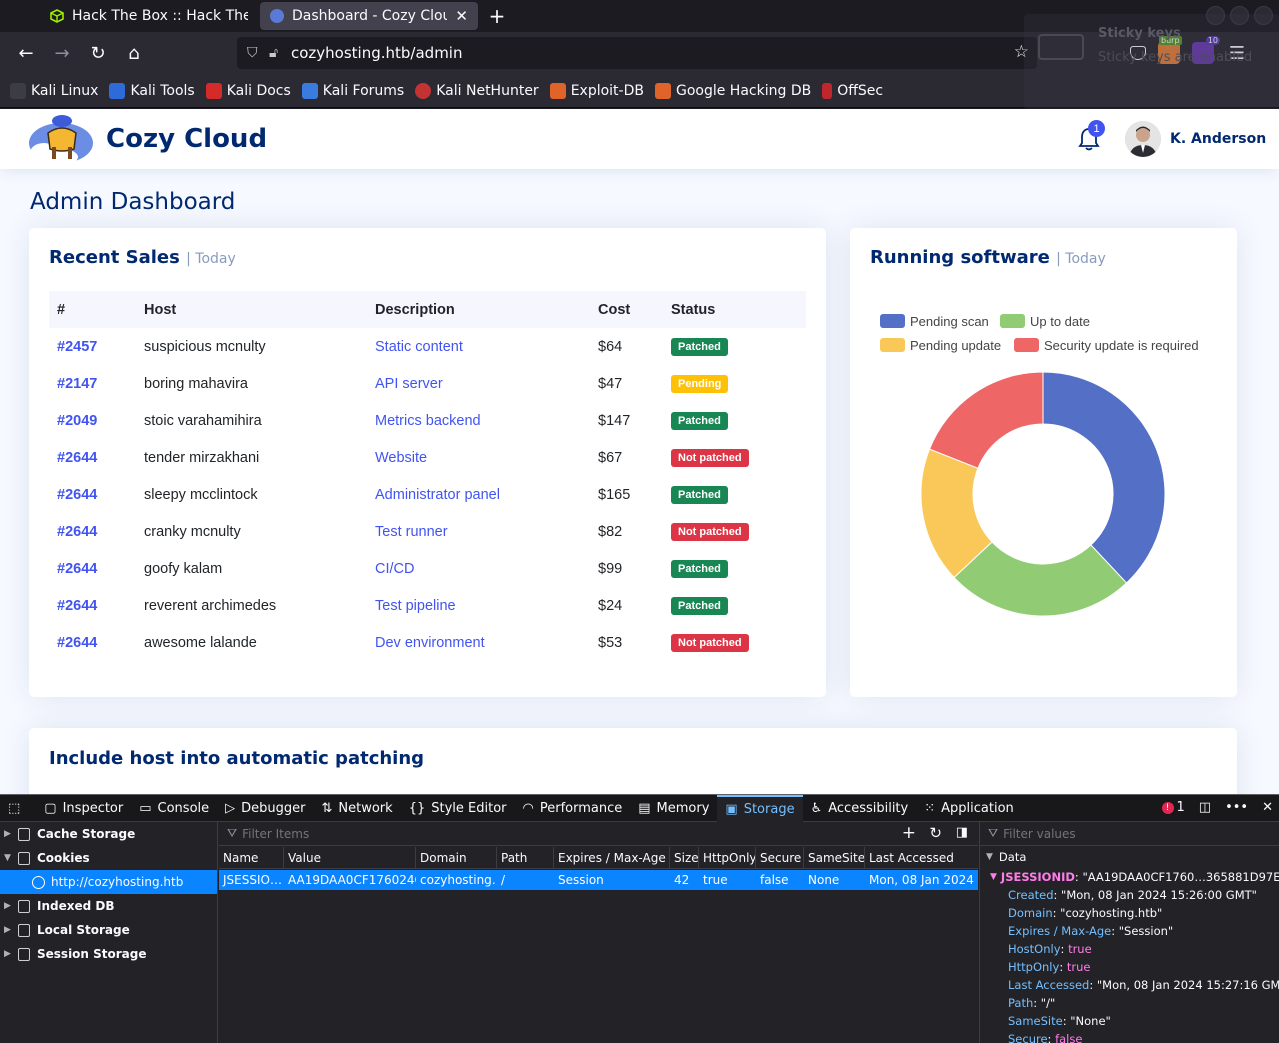 The width and height of the screenshot is (1279, 1043). What do you see at coordinates (780, 857) in the screenshot?
I see `col-secure: Secure` at bounding box center [780, 857].